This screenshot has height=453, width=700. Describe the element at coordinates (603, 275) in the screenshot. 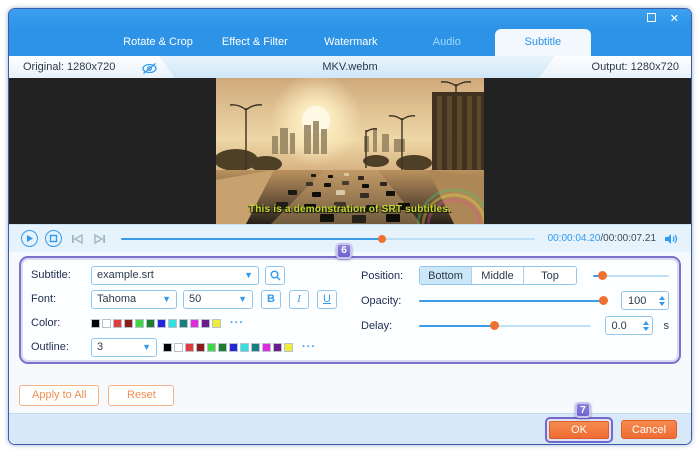

I see `position-slider-thumb` at that location.